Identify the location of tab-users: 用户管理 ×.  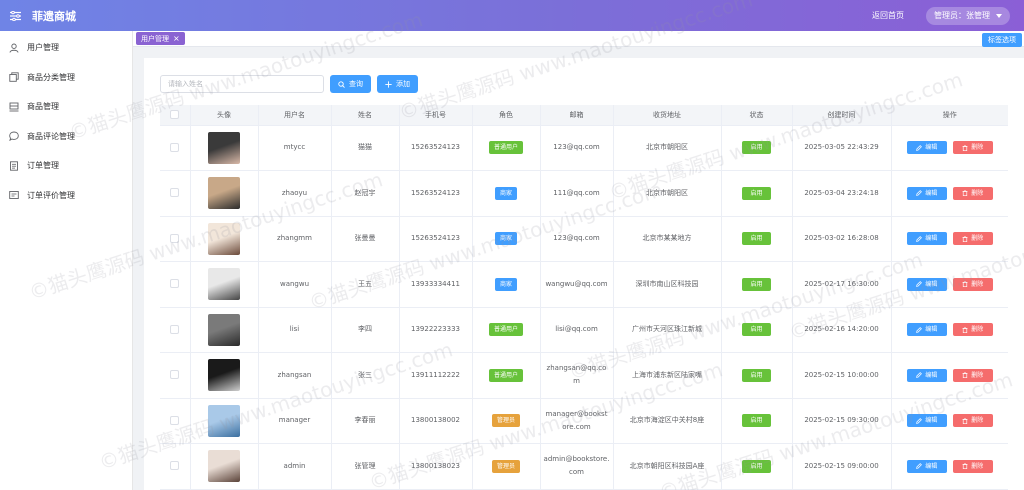
(160, 38).